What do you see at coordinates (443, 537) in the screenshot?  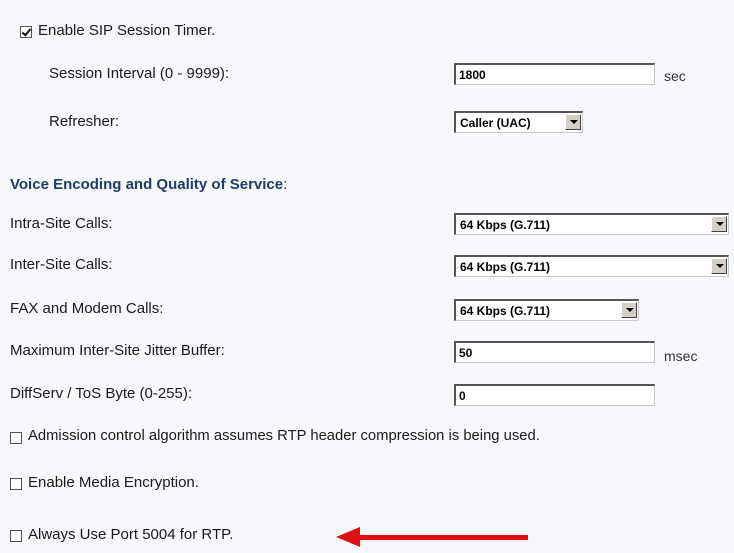 I see `arrow-shaft` at bounding box center [443, 537].